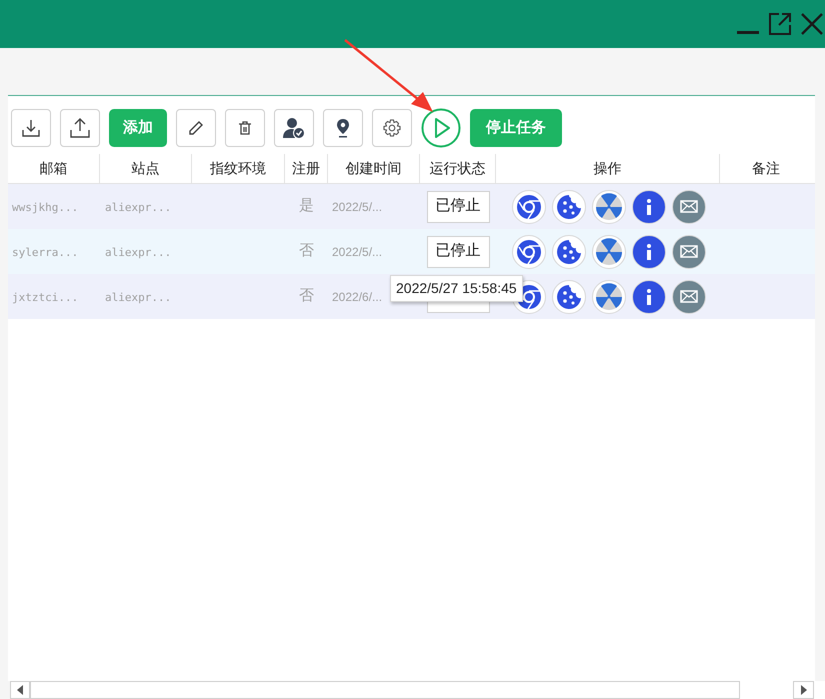  What do you see at coordinates (374, 168) in the screenshot?
I see `column-header: 创建时间` at bounding box center [374, 168].